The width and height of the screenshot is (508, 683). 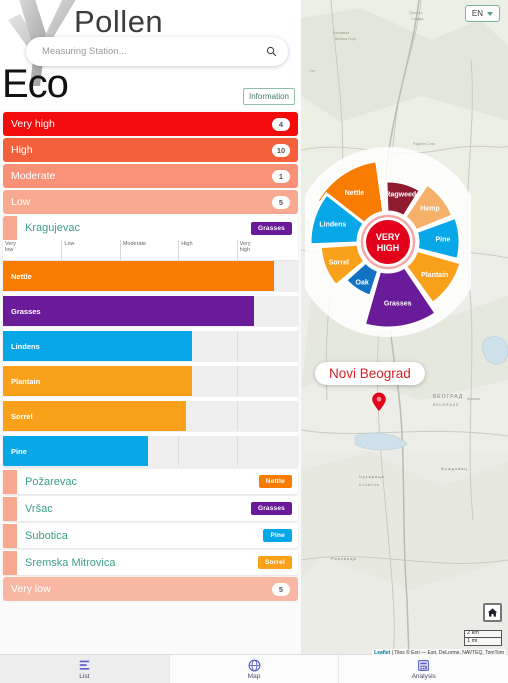 What do you see at coordinates (26, 311) in the screenshot?
I see `chart-bar-label: Grasses` at bounding box center [26, 311].